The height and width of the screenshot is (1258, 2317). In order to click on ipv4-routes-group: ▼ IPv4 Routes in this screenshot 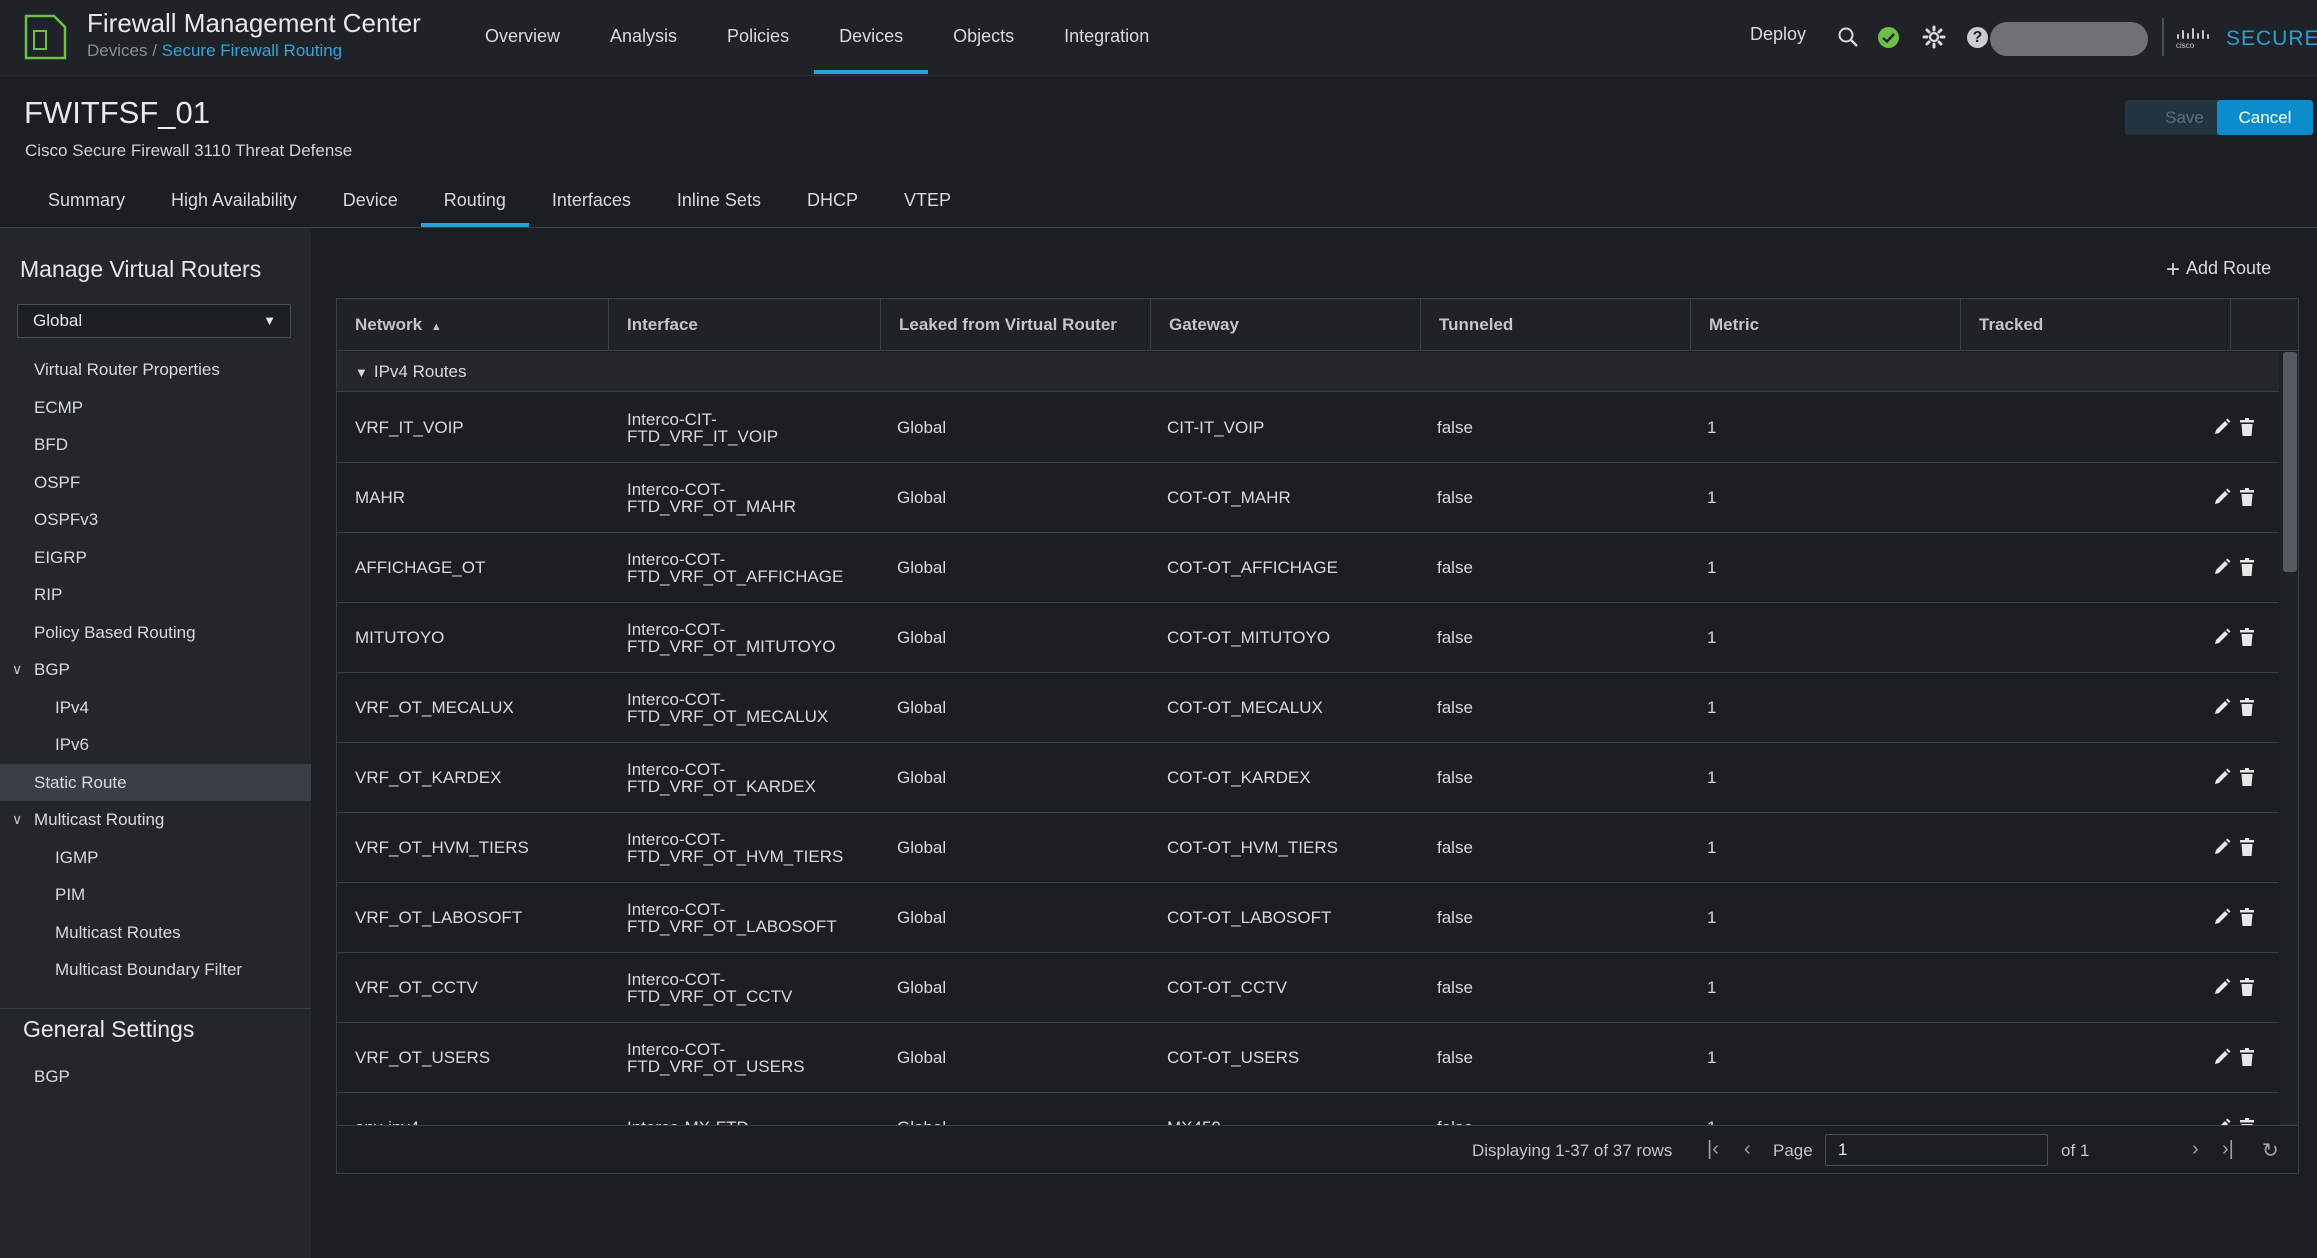, I will do `click(1308, 372)`.